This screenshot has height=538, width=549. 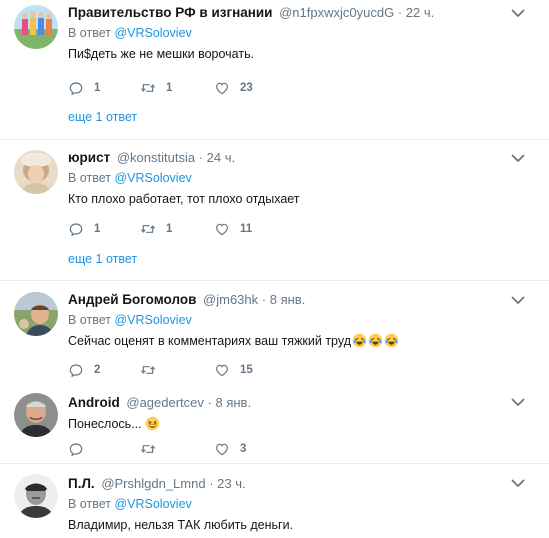 I want to click on author-name: П.Л., so click(x=81, y=483).